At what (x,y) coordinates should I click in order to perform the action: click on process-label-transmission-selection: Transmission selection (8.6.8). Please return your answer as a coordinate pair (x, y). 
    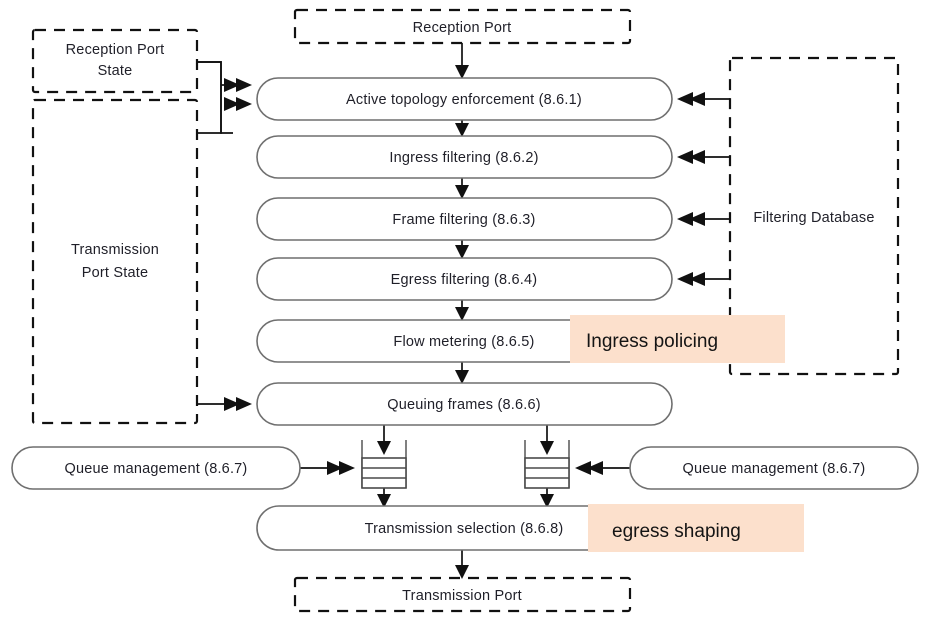
    Looking at the image, I should click on (464, 529).